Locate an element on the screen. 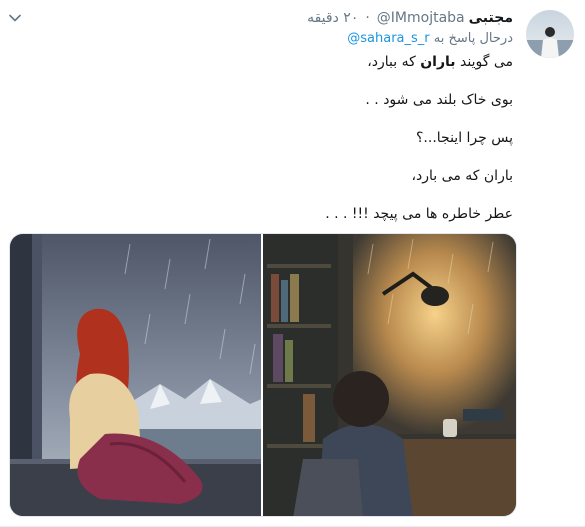  tweet-line-4: باران که می بارد، is located at coordinates (462, 176).